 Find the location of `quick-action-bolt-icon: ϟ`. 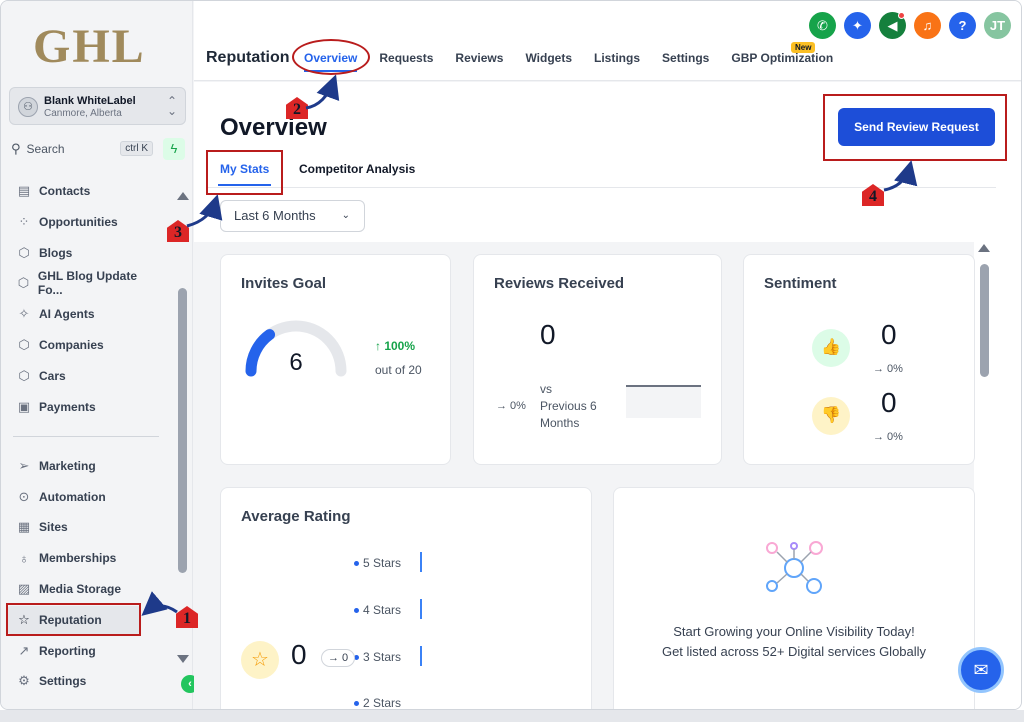

quick-action-bolt-icon: ϟ is located at coordinates (174, 149).